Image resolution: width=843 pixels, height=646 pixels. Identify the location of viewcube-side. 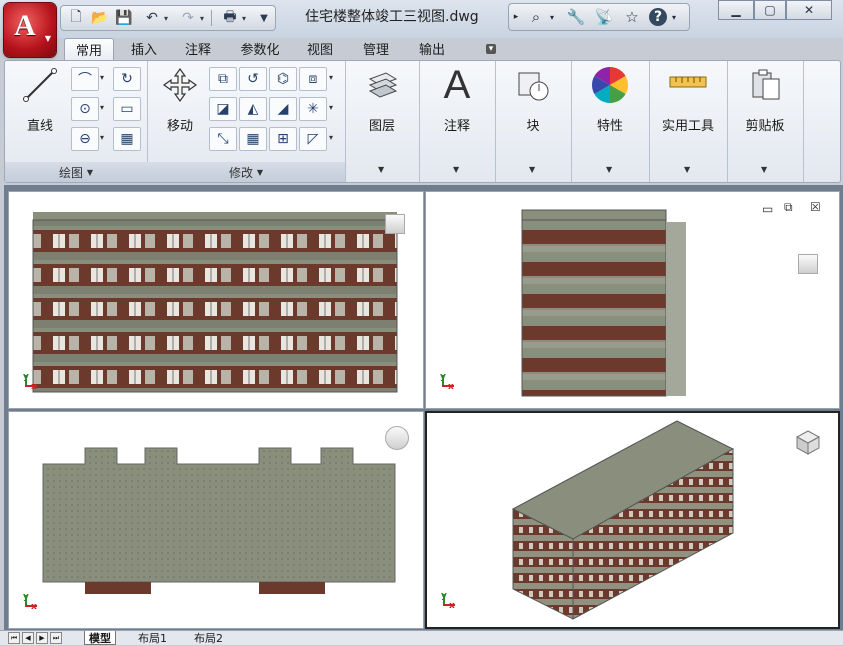
(808, 264).